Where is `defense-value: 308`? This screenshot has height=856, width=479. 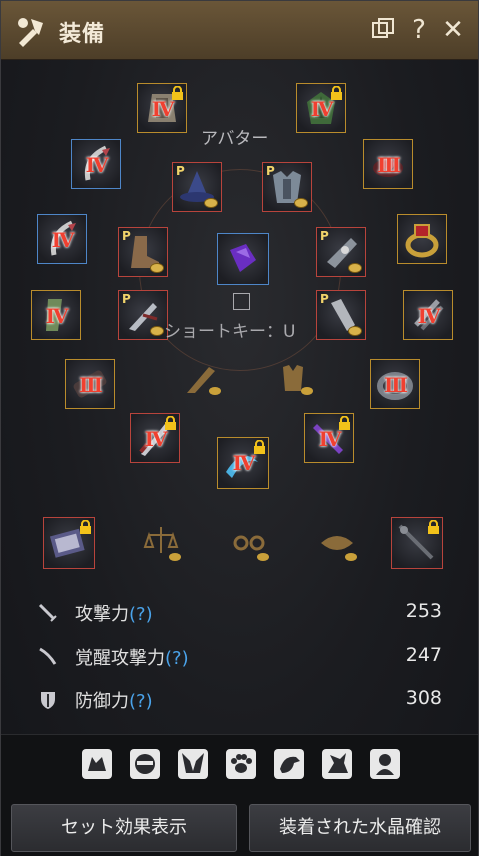
defense-value: 308 is located at coordinates (423, 698).